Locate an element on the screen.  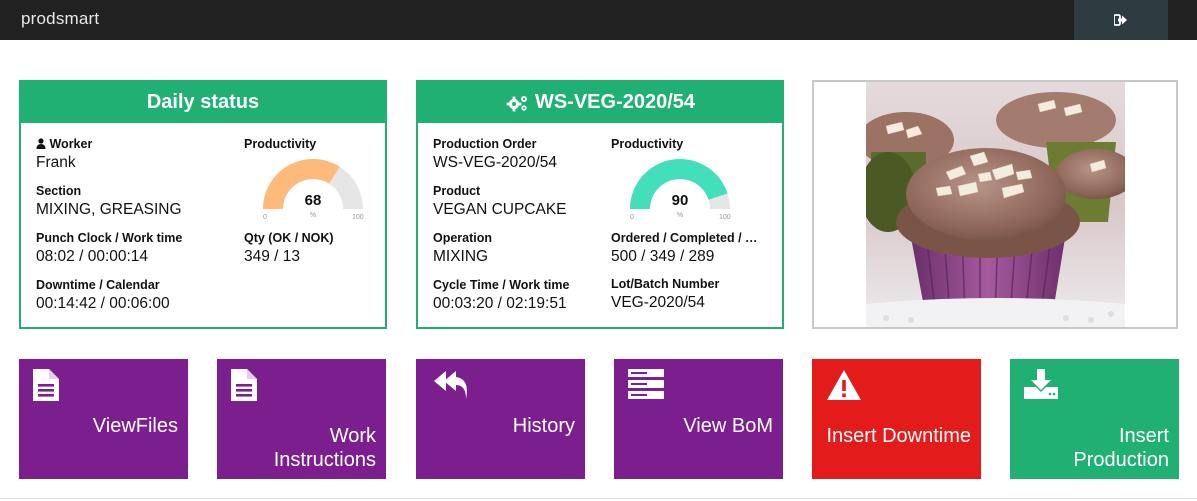
production-order-value: WS-VEG-2020/54 is located at coordinates (495, 162).